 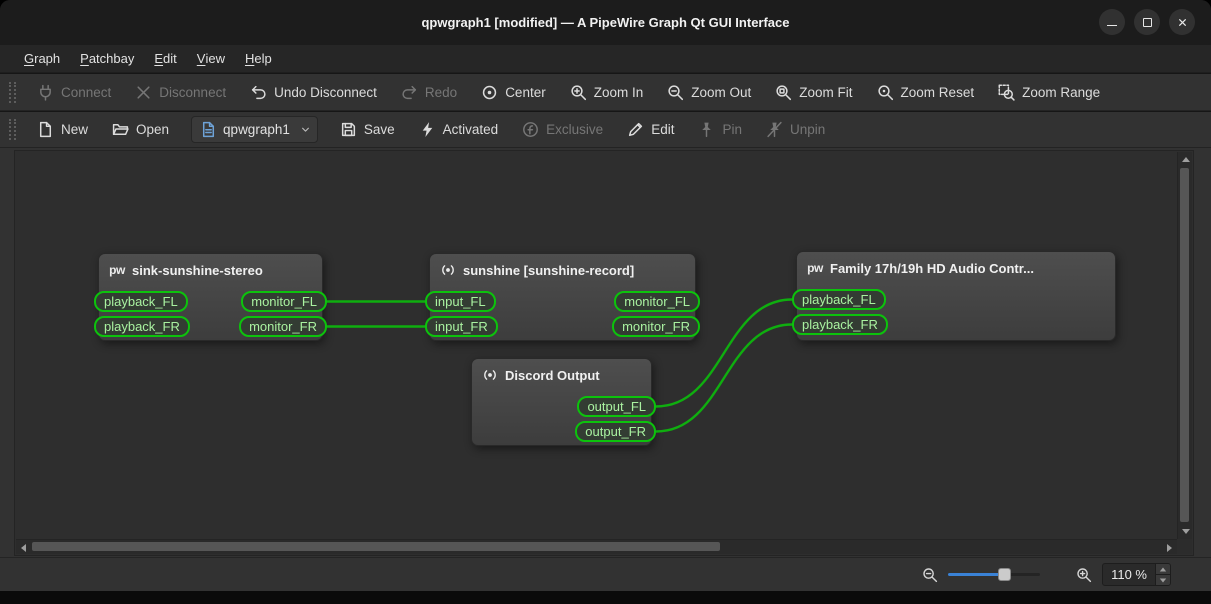 What do you see at coordinates (1184, 546) in the screenshot?
I see `scrollbar-corner` at bounding box center [1184, 546].